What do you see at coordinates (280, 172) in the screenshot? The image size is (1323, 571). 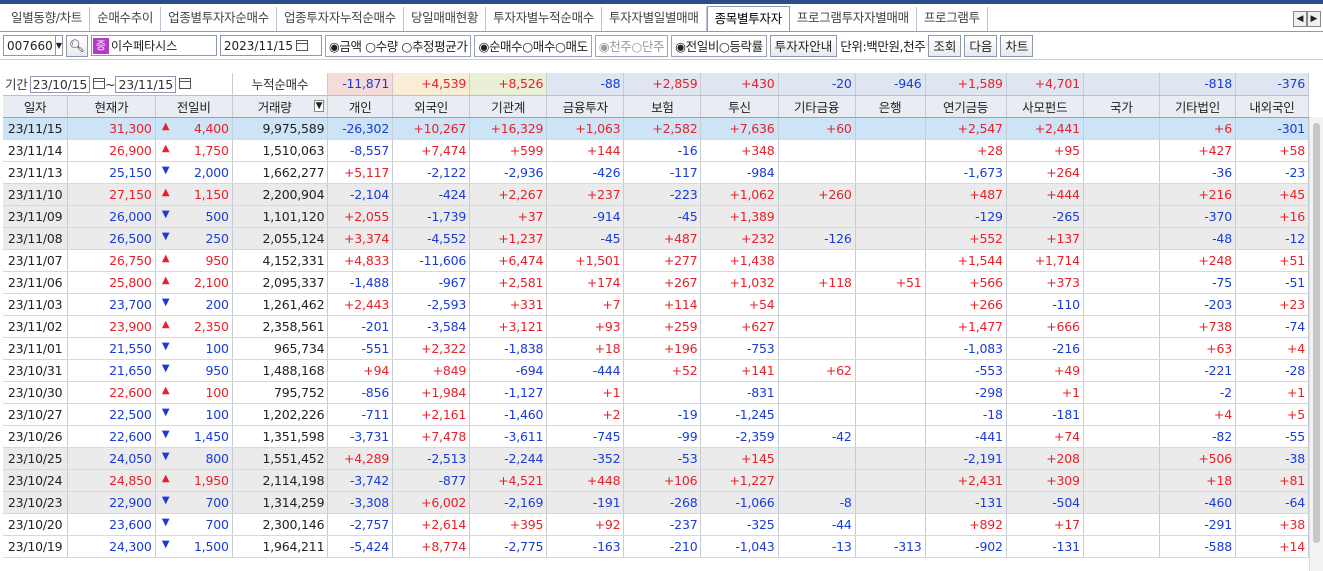 I see `volume-cell: 1,662,277` at bounding box center [280, 172].